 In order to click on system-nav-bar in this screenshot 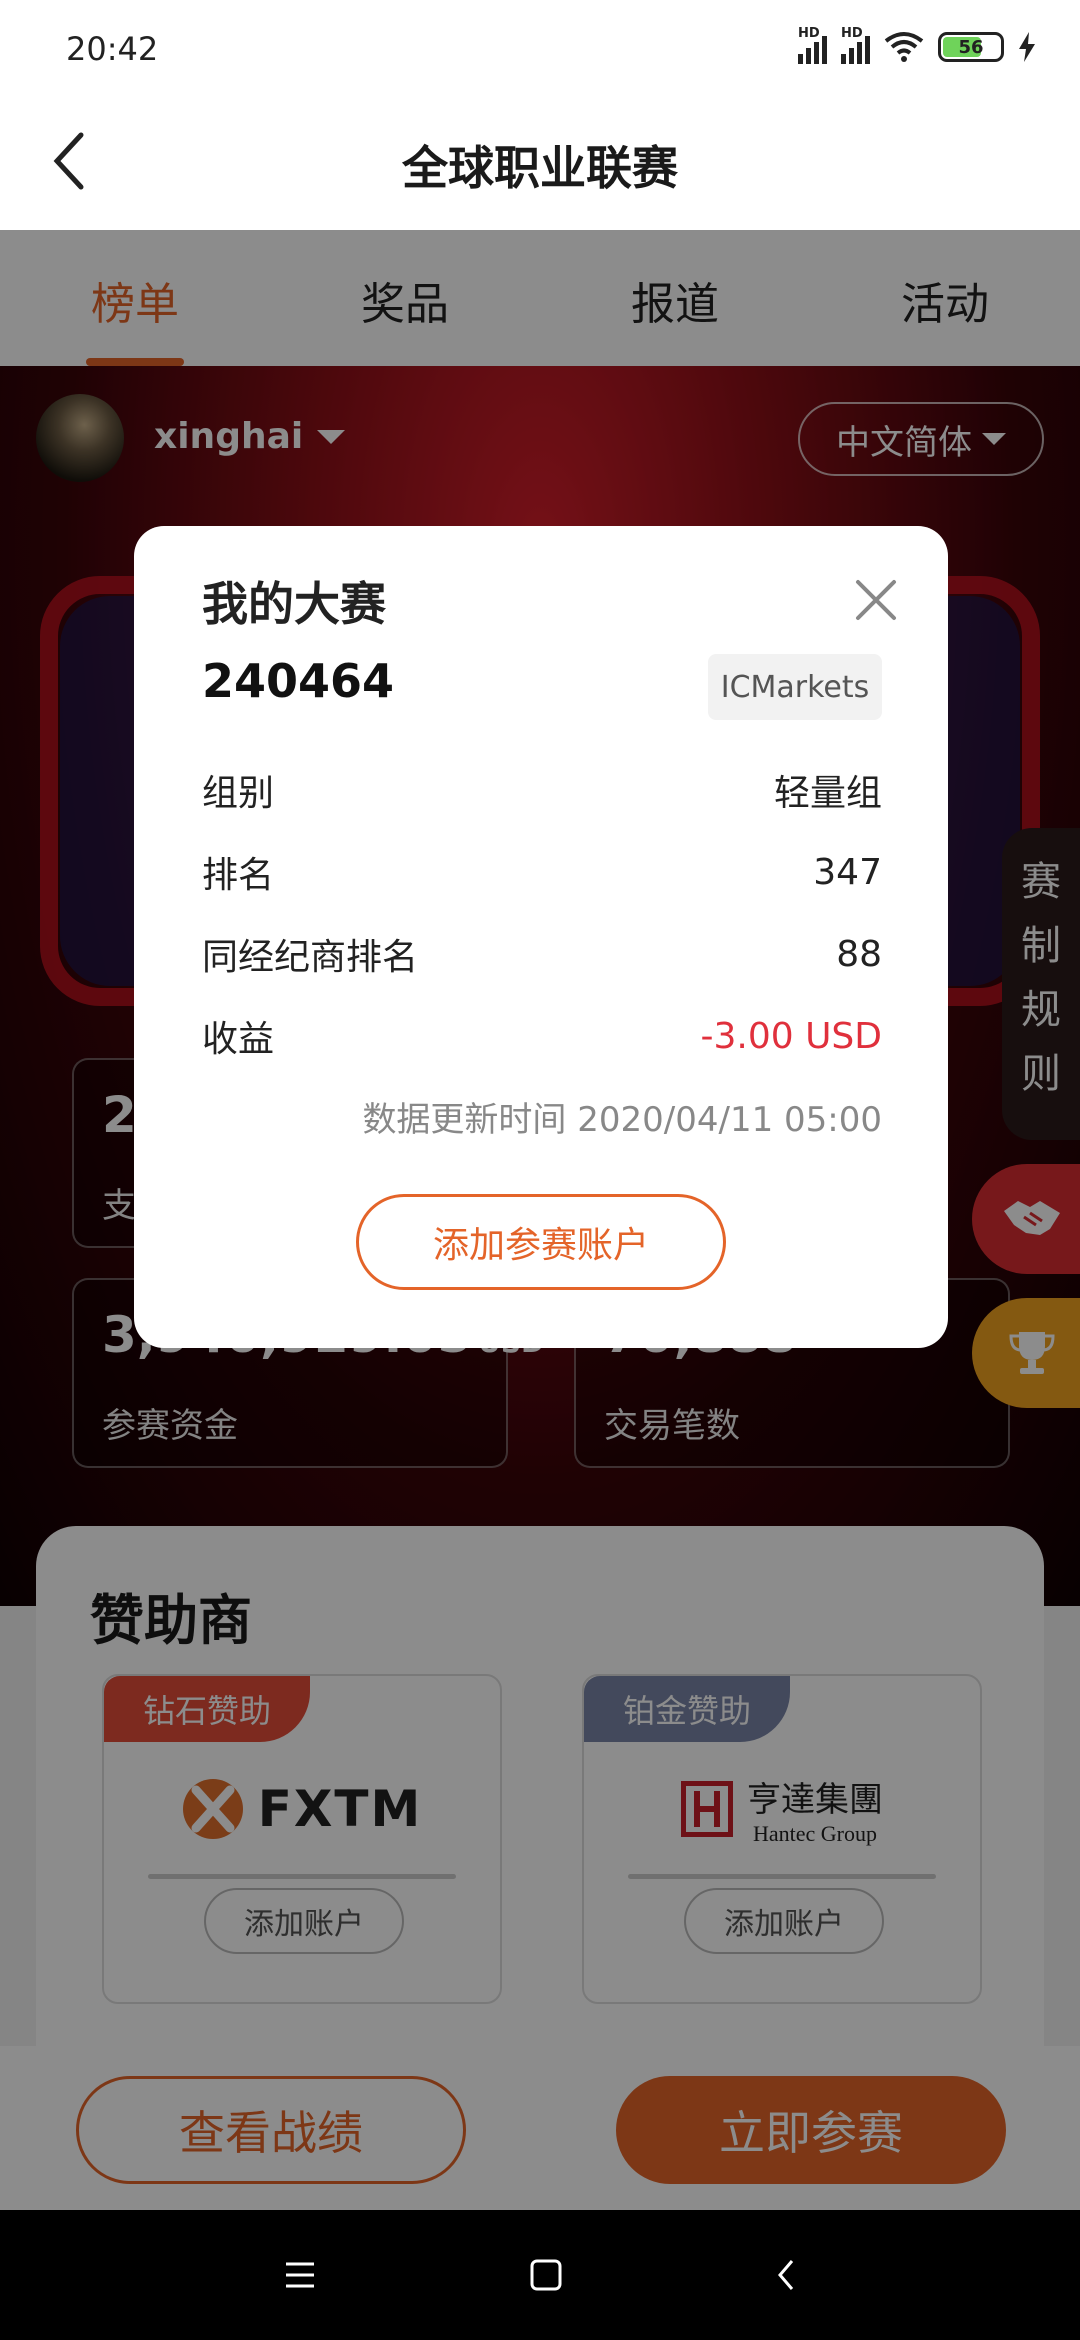, I will do `click(540, 2275)`.